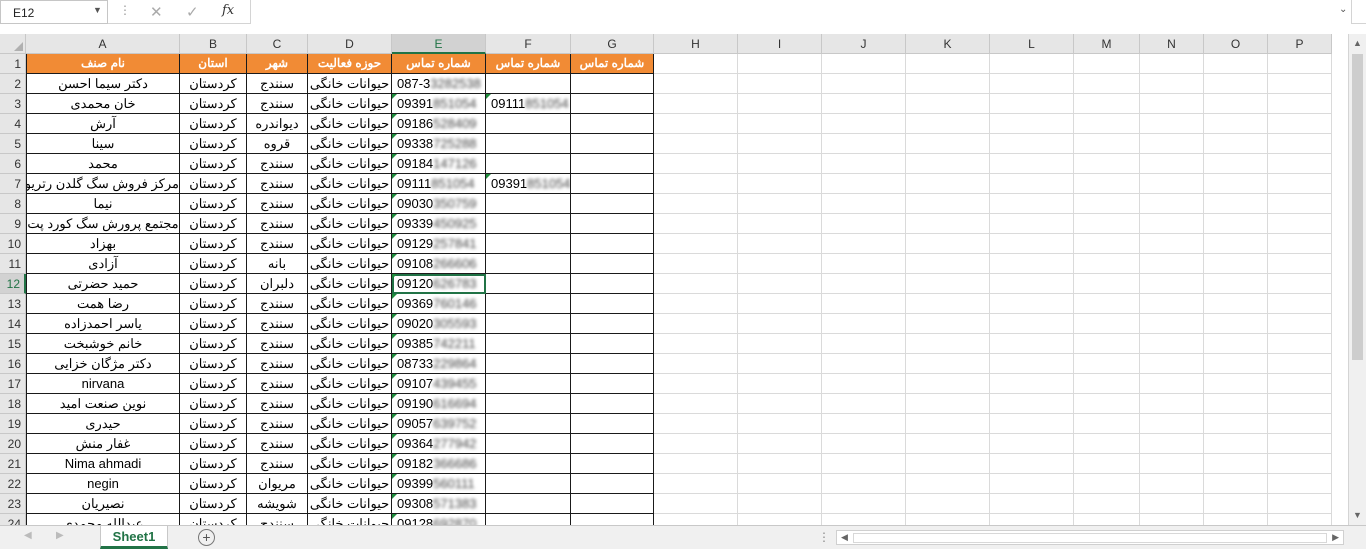 The image size is (1366, 549). I want to click on vertical-scrollbar: ▲ ▼, so click(1357, 279).